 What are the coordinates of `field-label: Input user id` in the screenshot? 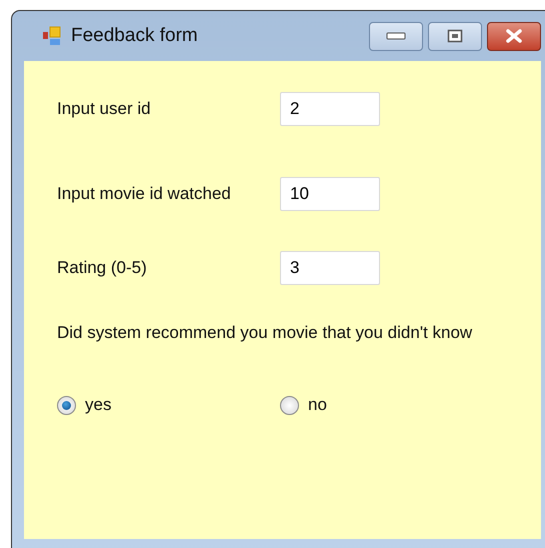 It's located at (104, 109).